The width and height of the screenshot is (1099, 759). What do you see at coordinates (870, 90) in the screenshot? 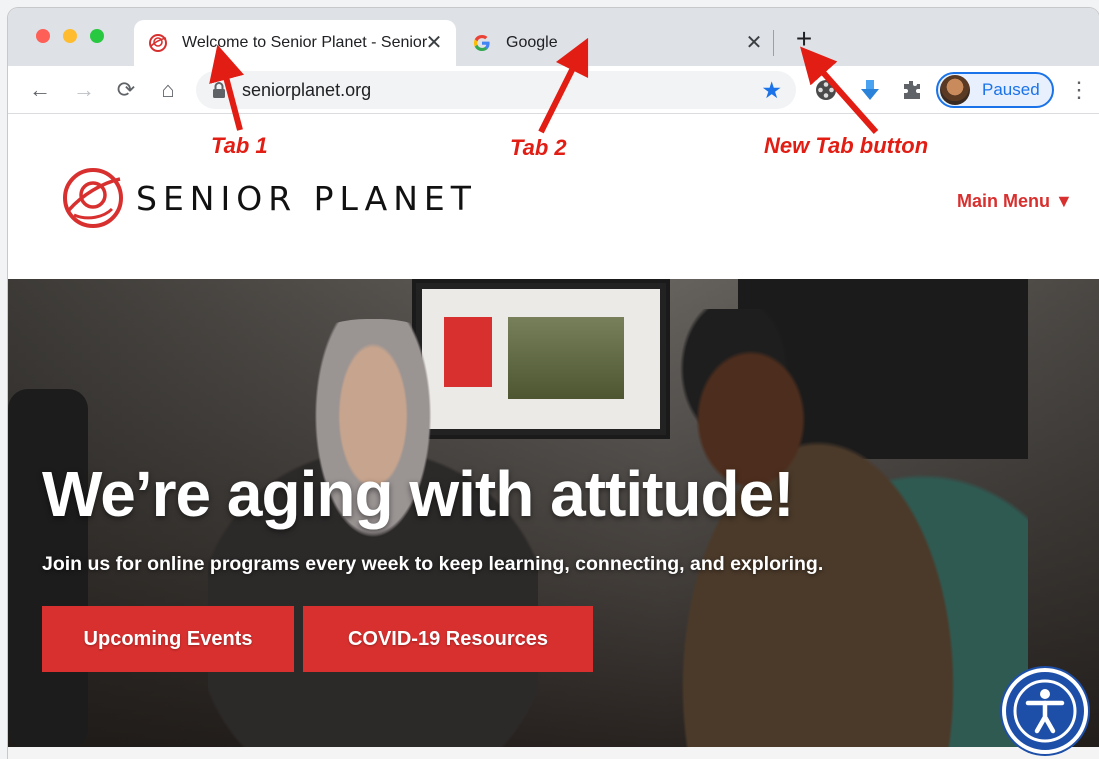
I see `download-arrow-extension-icon` at bounding box center [870, 90].